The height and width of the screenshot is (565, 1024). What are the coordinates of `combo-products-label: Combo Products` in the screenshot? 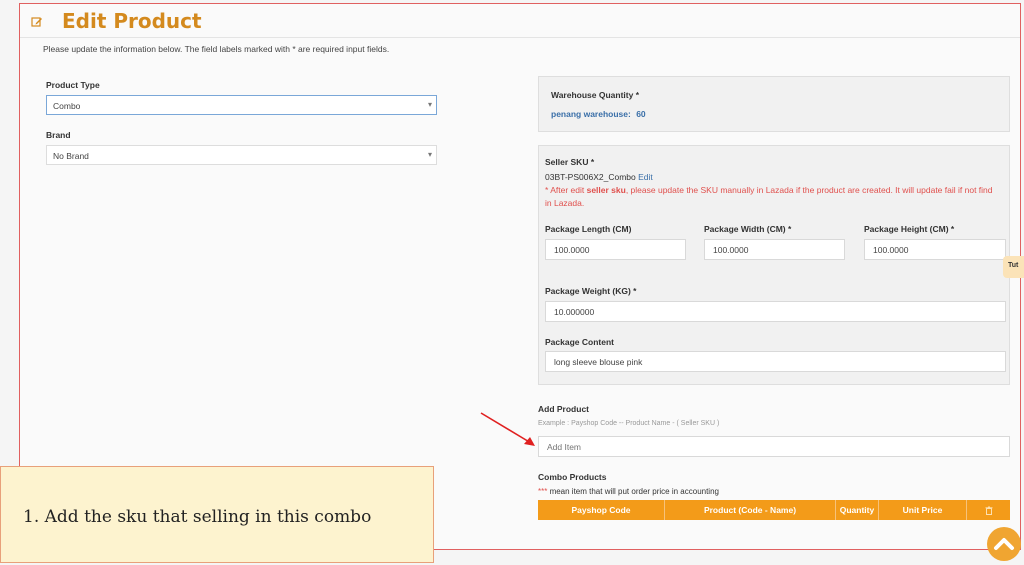 It's located at (572, 477).